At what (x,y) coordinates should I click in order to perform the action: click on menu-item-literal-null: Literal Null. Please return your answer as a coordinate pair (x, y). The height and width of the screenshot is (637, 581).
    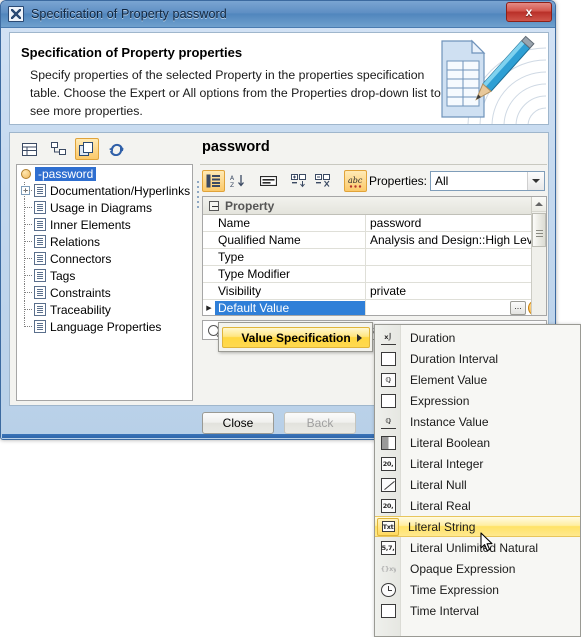
    Looking at the image, I should click on (477, 484).